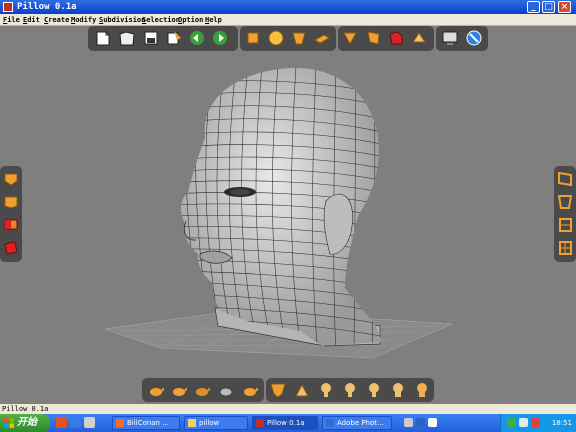 The height and width of the screenshot is (432, 576). I want to click on volume-icon, so click(523, 422).